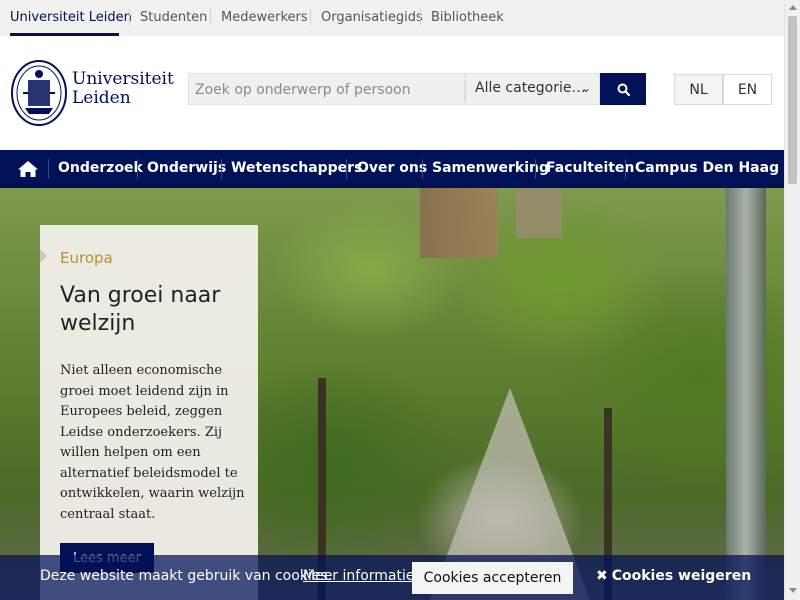  Describe the element at coordinates (492, 578) in the screenshot. I see `accept-cookies-button: Cookies accepteren` at that location.